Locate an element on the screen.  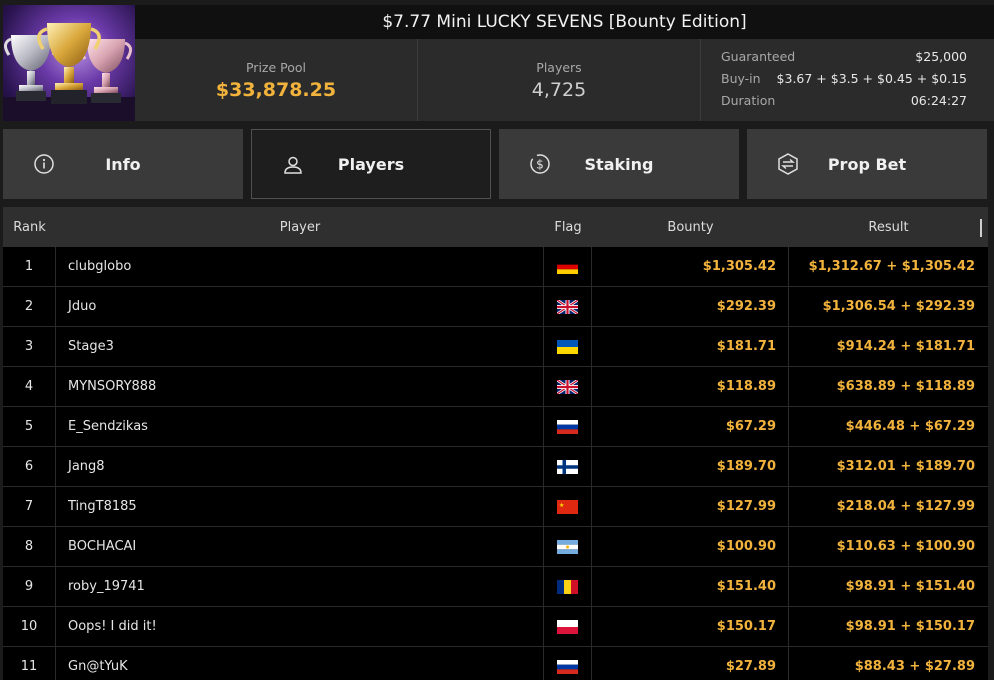
bounty-cell: $100.90 is located at coordinates (690, 546).